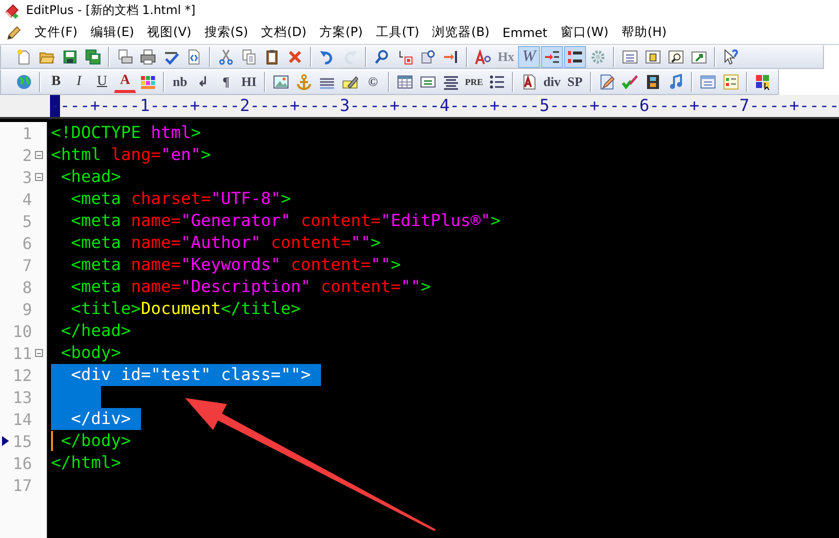 The width and height of the screenshot is (839, 538). I want to click on menu-item: Emmet, so click(525, 32).